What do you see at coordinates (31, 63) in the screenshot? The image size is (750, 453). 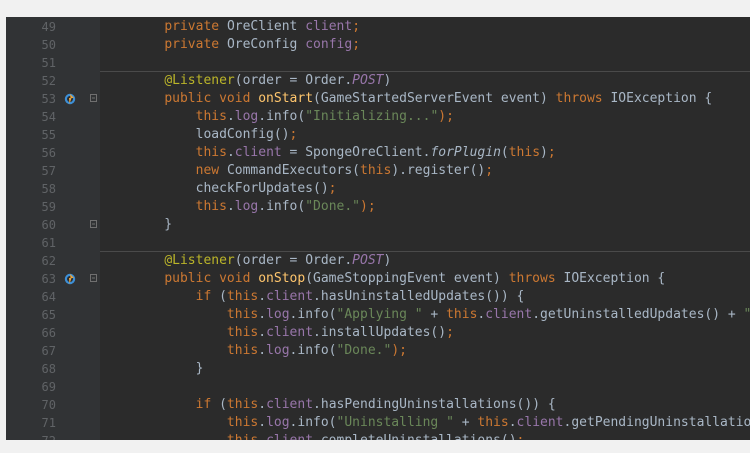 I see `line-number: 51` at bounding box center [31, 63].